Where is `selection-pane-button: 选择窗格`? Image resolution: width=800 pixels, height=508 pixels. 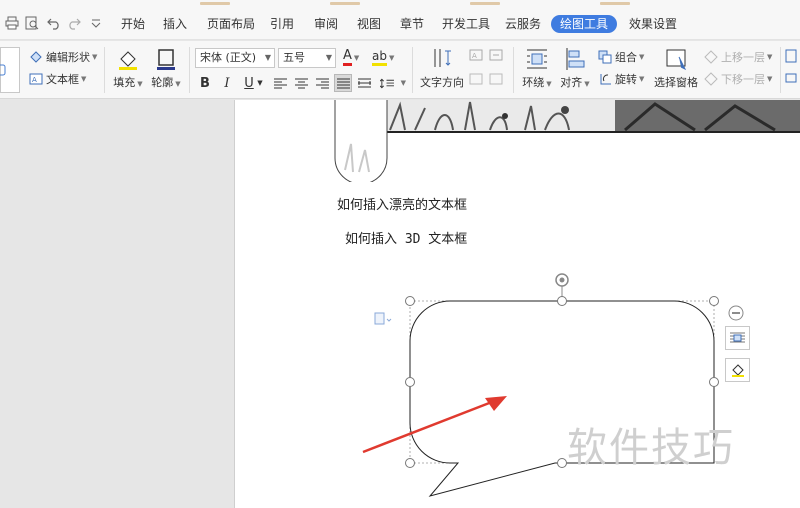
selection-pane-button: 选择窗格 is located at coordinates (676, 68).